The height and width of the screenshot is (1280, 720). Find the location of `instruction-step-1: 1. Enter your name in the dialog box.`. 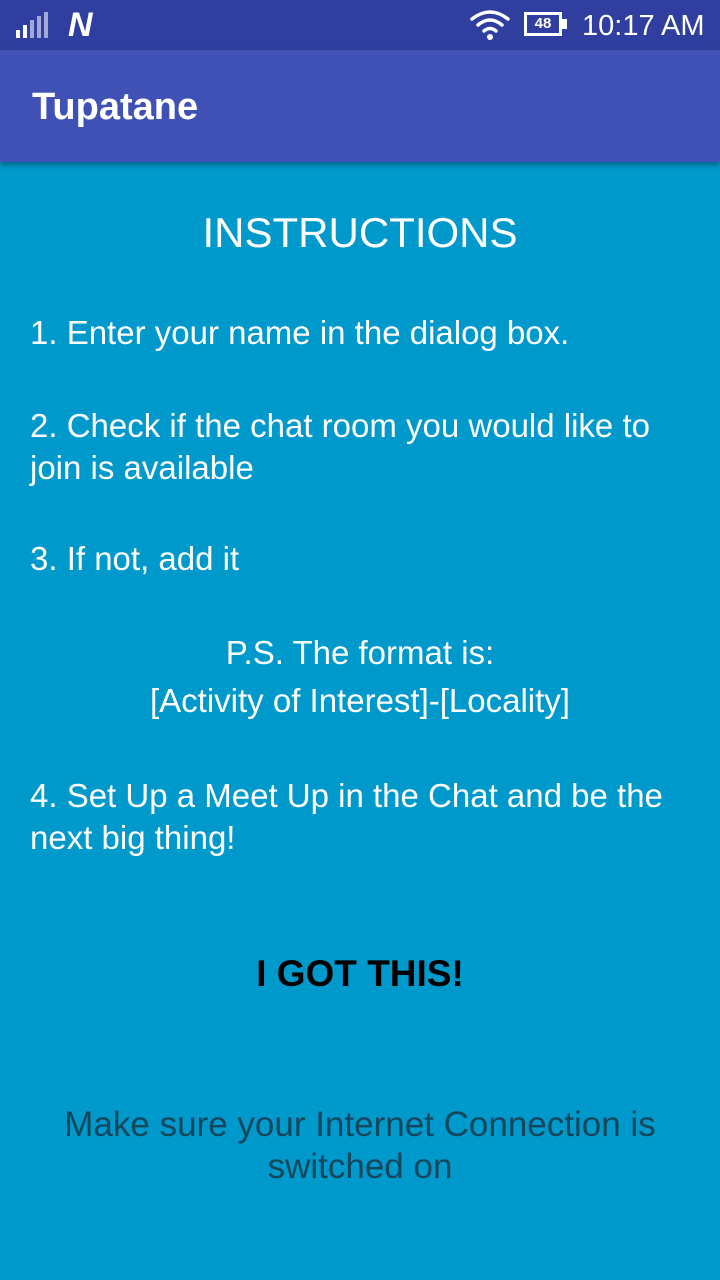

instruction-step-1: 1. Enter your name in the dialog box. is located at coordinates (300, 332).